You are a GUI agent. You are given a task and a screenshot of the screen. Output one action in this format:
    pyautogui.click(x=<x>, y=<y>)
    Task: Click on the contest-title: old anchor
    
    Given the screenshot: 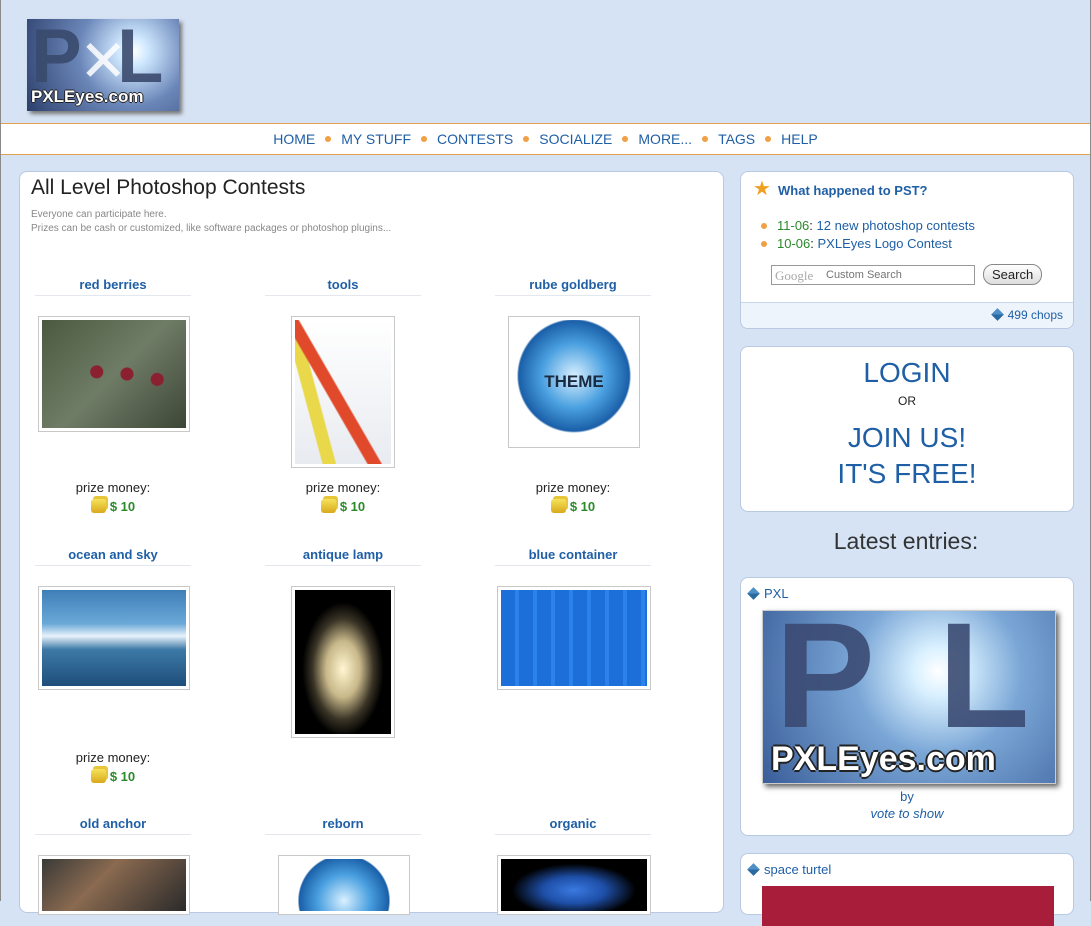 What is the action you would take?
    pyautogui.click(x=113, y=825)
    